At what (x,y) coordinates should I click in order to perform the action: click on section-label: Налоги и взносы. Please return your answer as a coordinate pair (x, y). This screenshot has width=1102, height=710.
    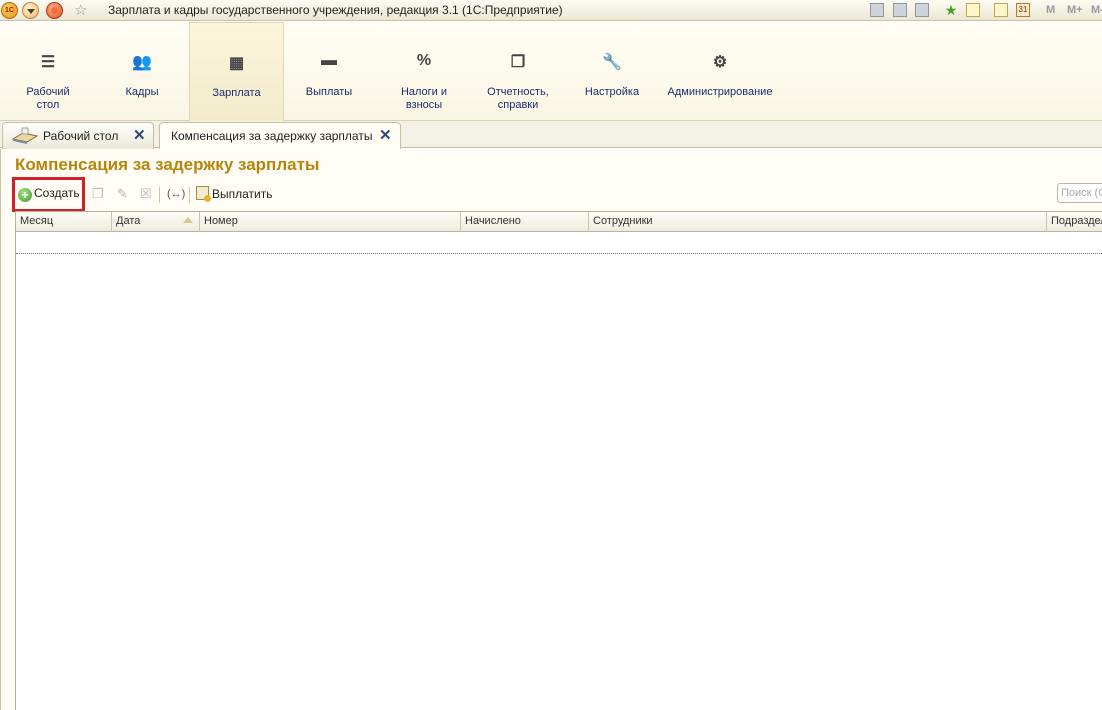
    Looking at the image, I should click on (424, 98).